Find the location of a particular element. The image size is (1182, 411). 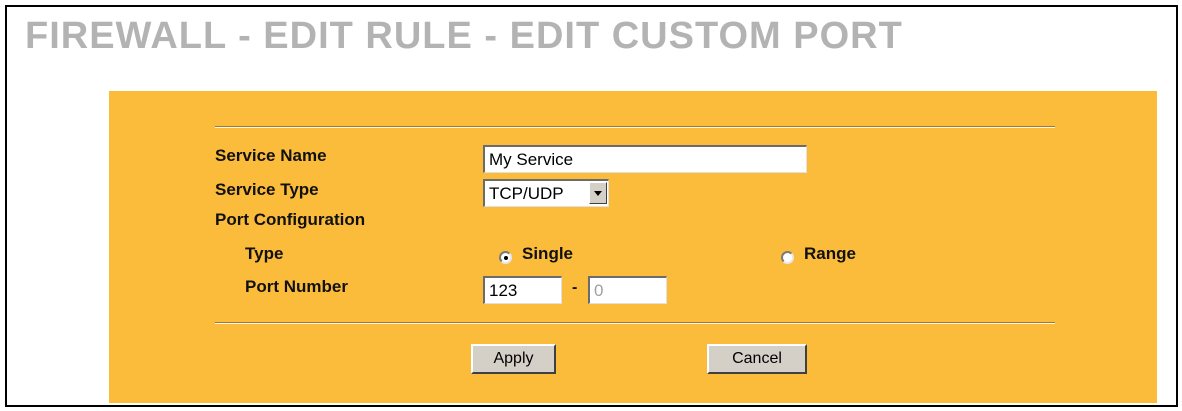

bottom-divider is located at coordinates (635, 323).